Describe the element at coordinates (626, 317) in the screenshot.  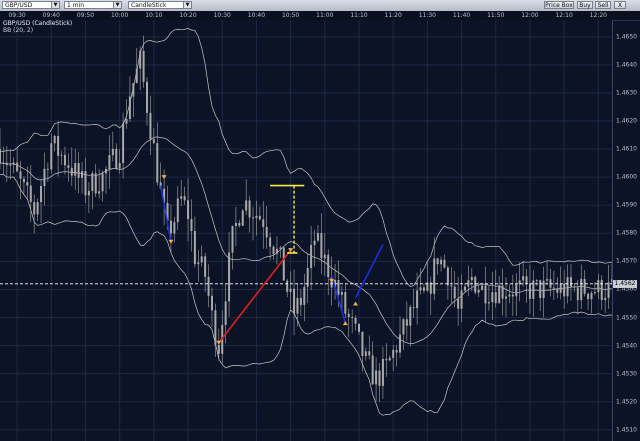
I see `price-tick-label: 1.4550` at that location.